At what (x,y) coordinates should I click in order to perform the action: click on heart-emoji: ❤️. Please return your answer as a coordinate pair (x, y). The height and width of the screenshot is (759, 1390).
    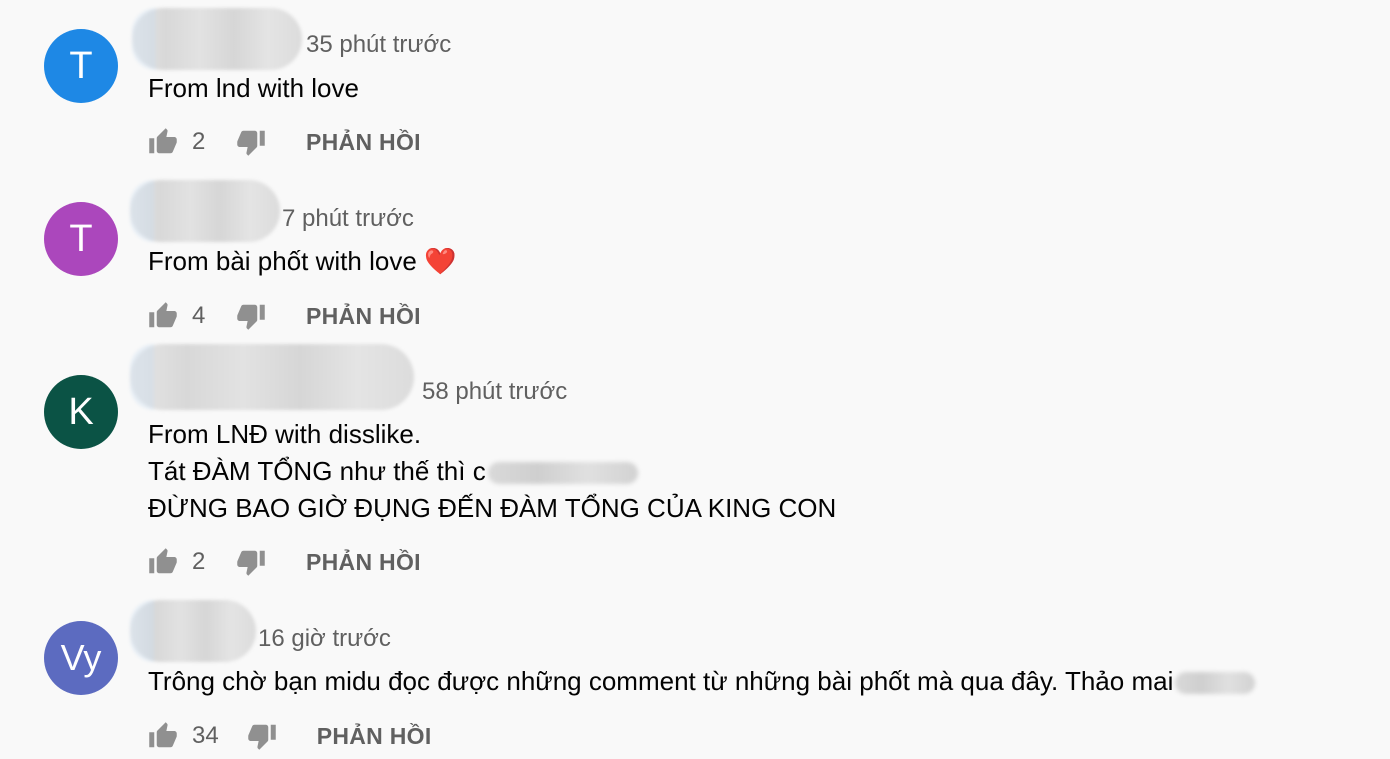
    Looking at the image, I should click on (440, 261).